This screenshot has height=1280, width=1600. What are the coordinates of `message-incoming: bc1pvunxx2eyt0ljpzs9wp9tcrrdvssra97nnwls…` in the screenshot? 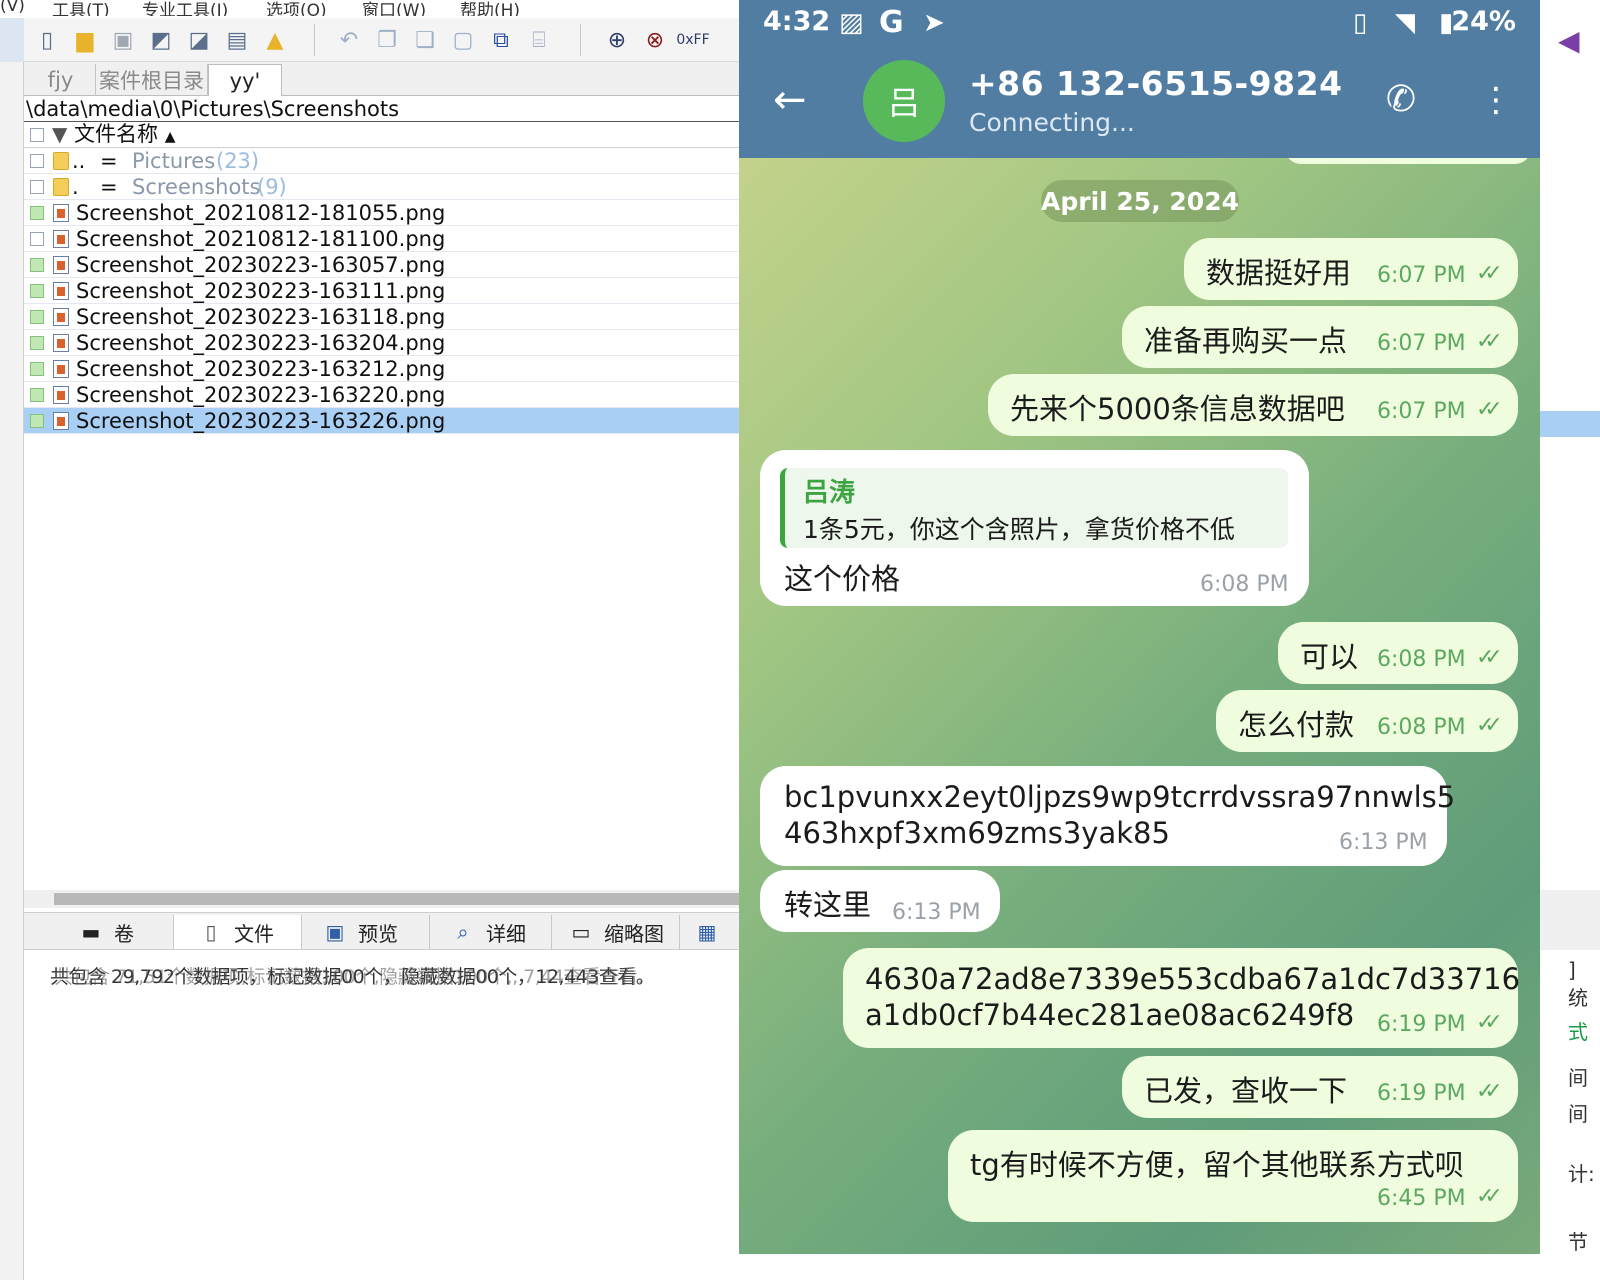 It's located at (1107, 816).